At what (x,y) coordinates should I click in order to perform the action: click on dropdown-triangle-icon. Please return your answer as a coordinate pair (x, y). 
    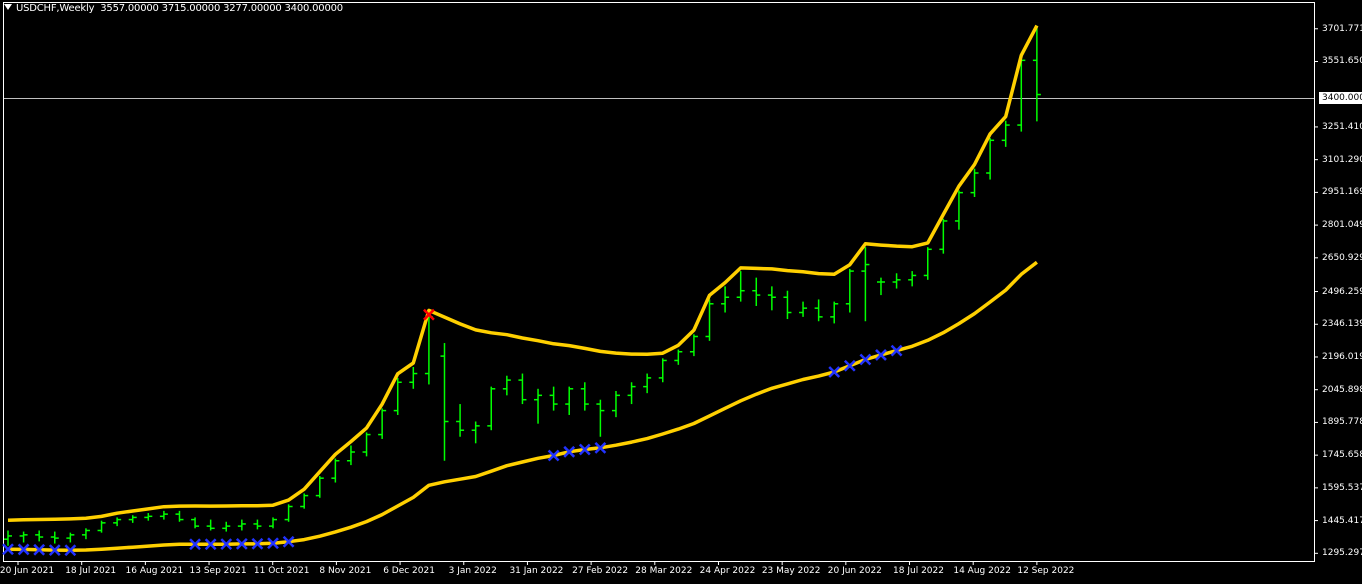
    Looking at the image, I should click on (8, 7).